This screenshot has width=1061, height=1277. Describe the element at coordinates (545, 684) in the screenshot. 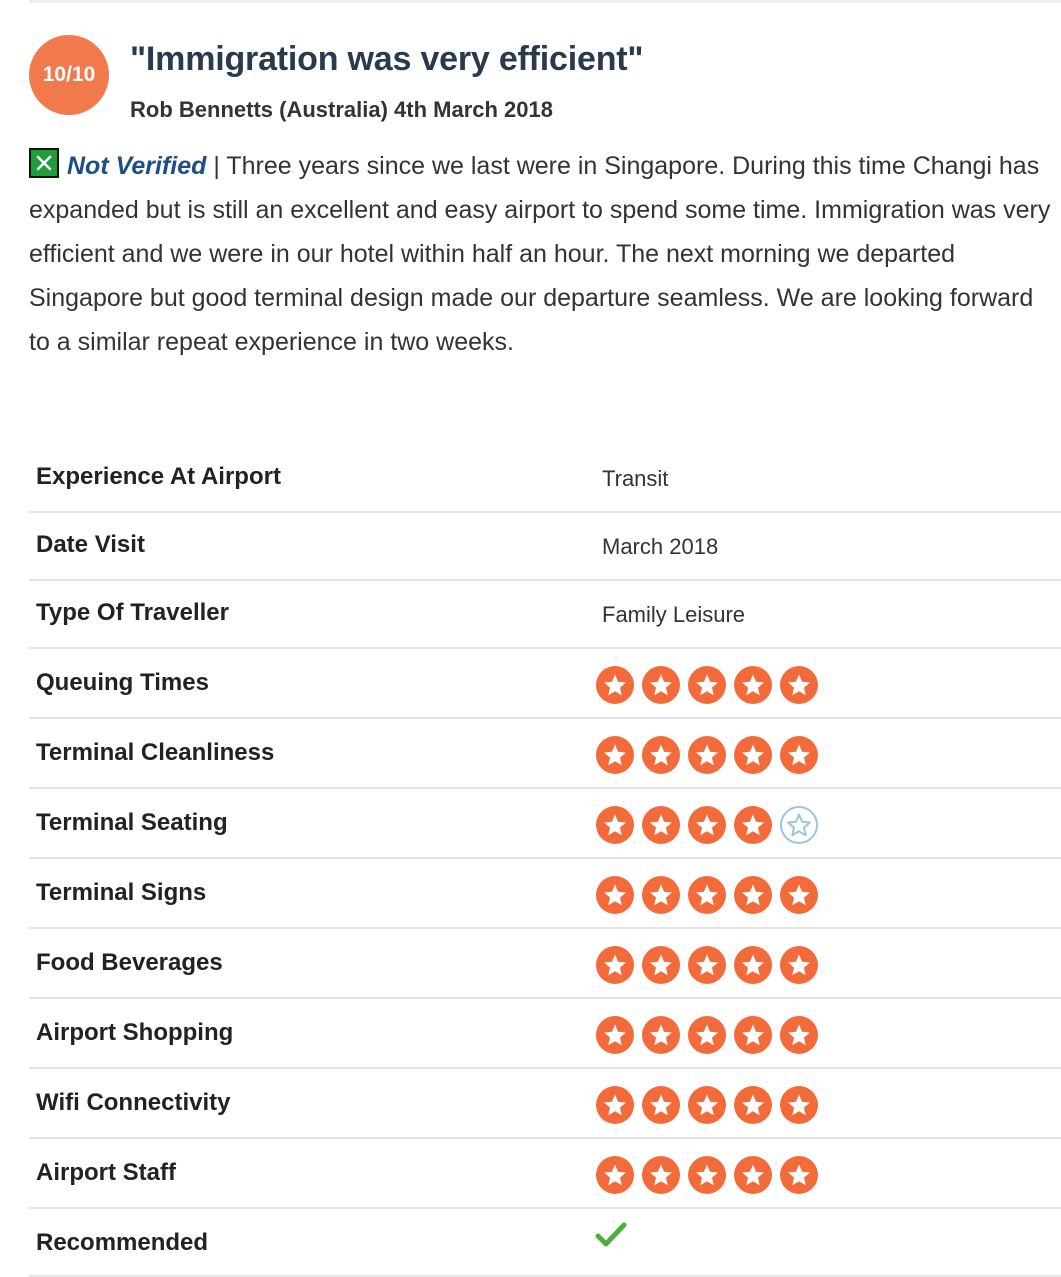

I see `rating-row-queuing: Queuing Times` at that location.